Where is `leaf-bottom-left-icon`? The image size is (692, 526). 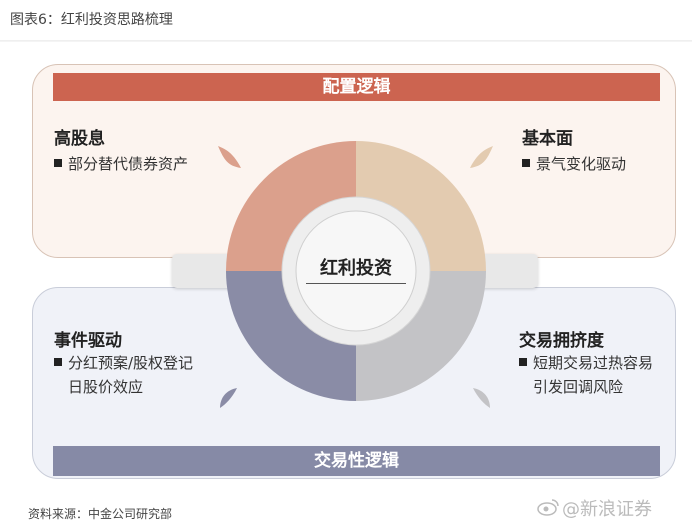 leaf-bottom-left-icon is located at coordinates (228, 398).